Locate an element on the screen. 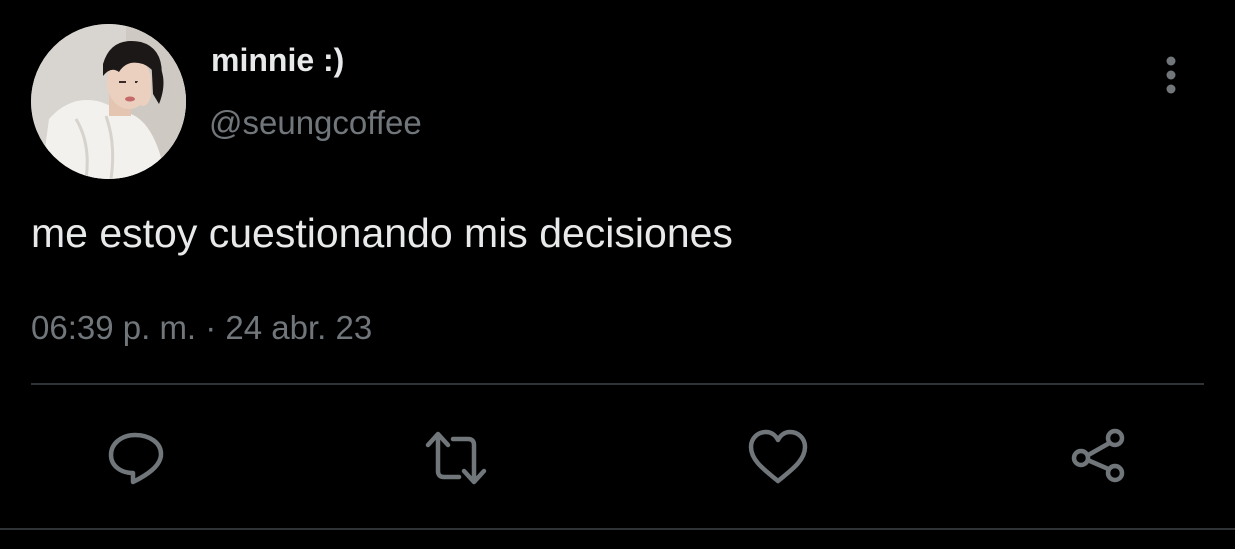  share-icon is located at coordinates (1098, 455).